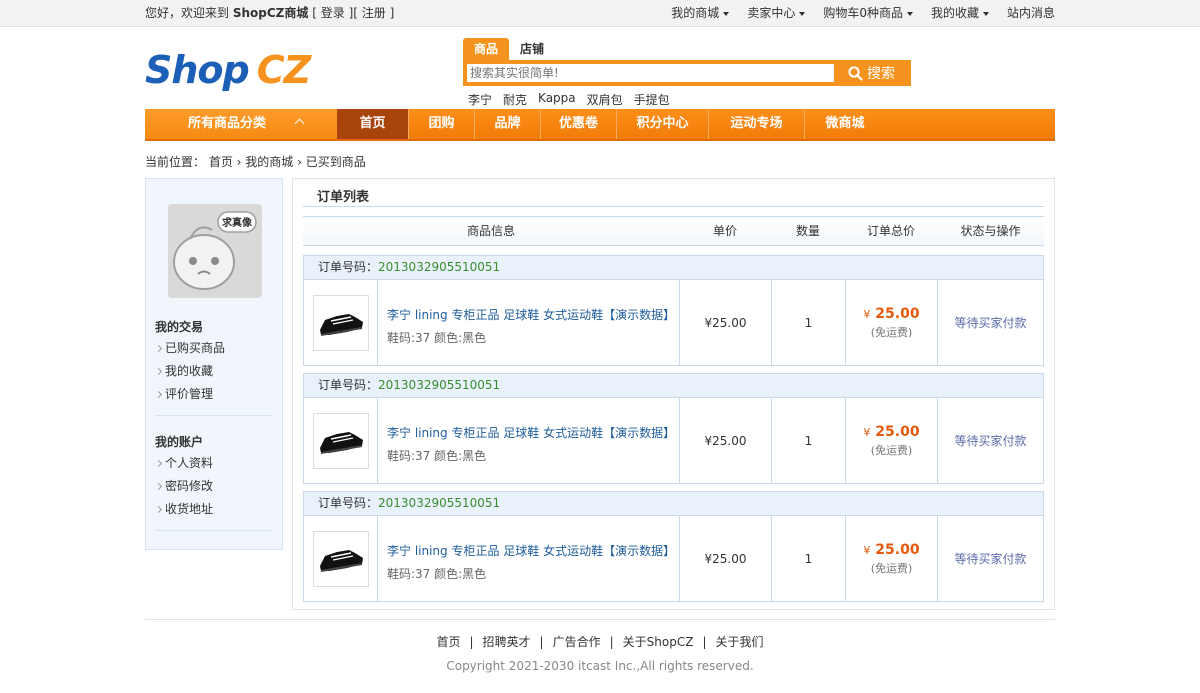 This screenshot has height=693, width=1200. Describe the element at coordinates (486, 49) in the screenshot. I see `tab-goods: 商品` at that location.